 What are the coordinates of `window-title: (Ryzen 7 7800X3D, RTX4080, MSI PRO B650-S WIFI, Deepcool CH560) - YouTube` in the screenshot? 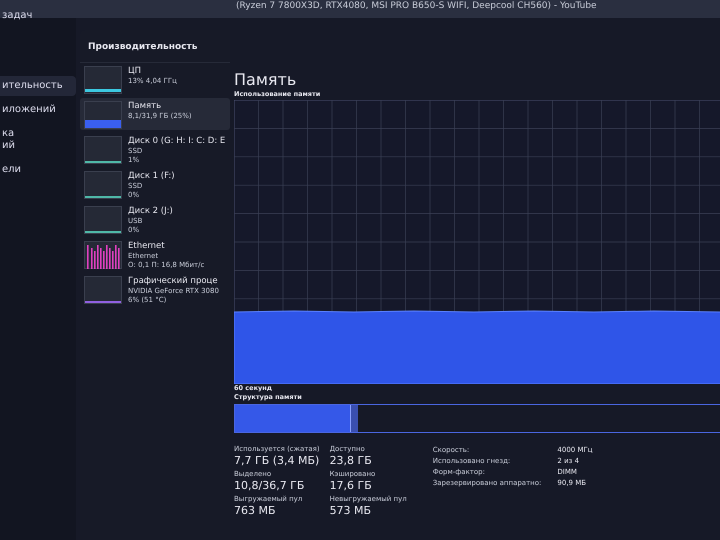 It's located at (416, 6).